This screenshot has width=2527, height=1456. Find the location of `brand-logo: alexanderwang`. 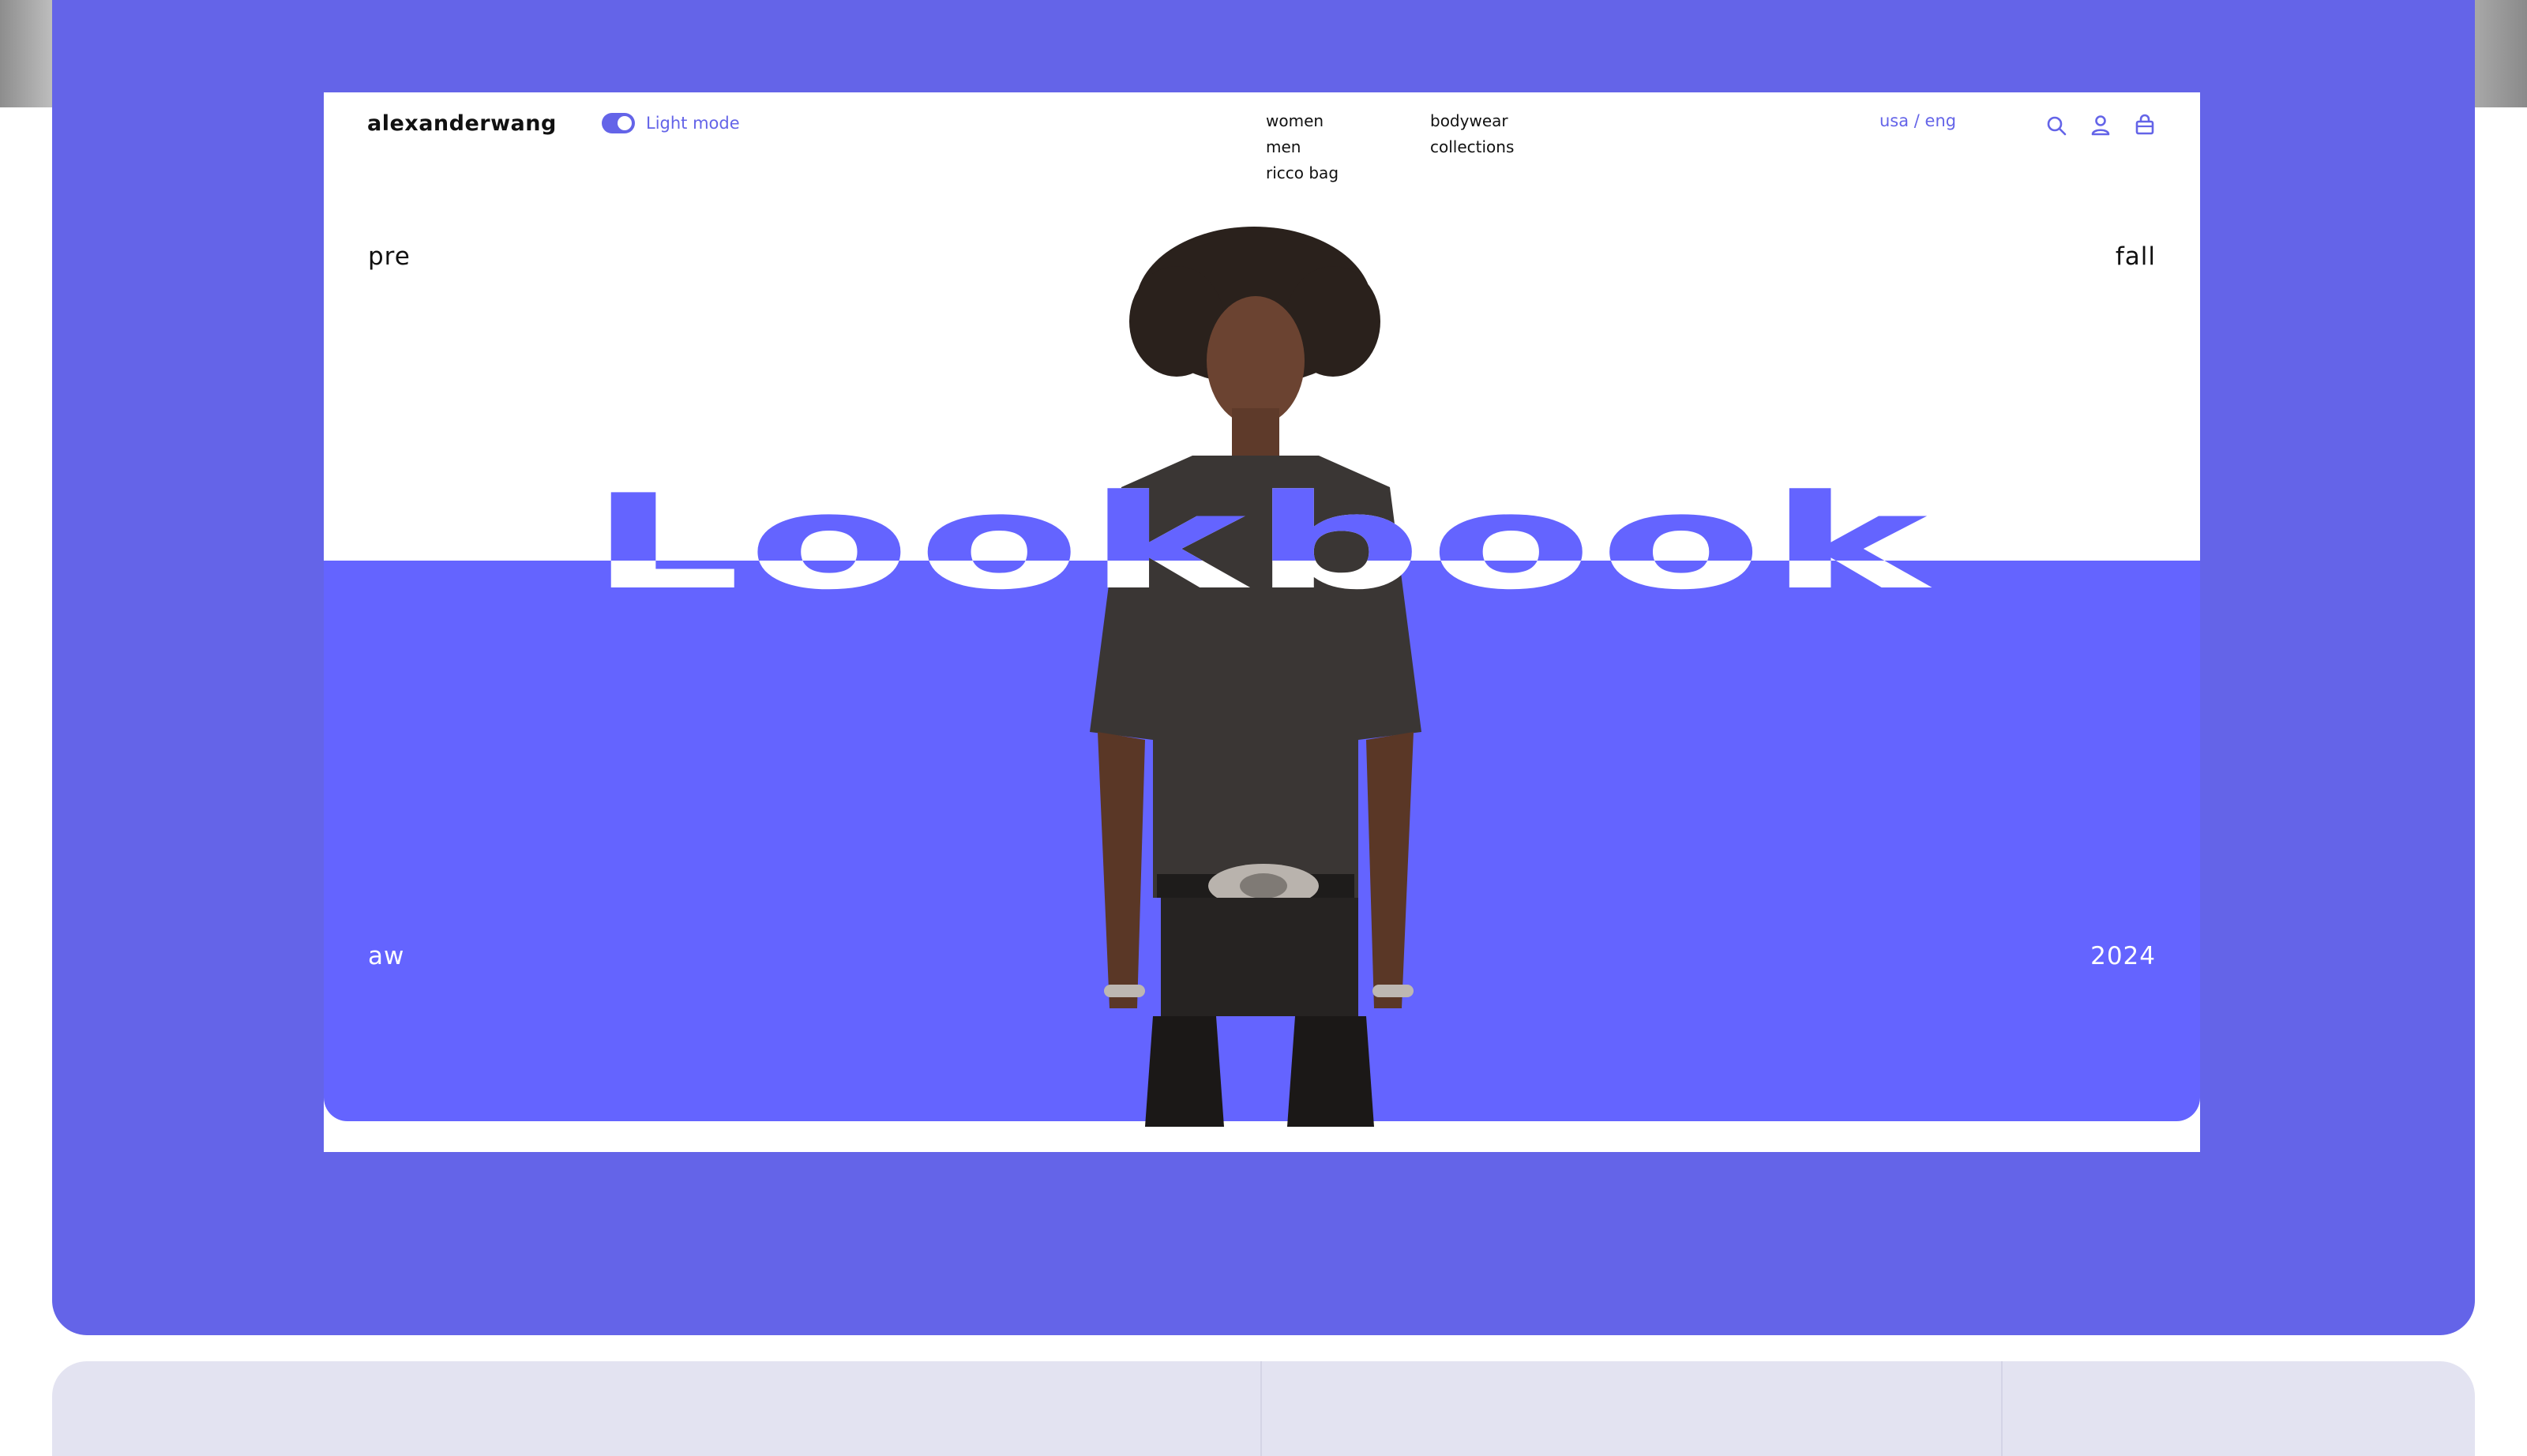

brand-logo: alexanderwang is located at coordinates (462, 123).